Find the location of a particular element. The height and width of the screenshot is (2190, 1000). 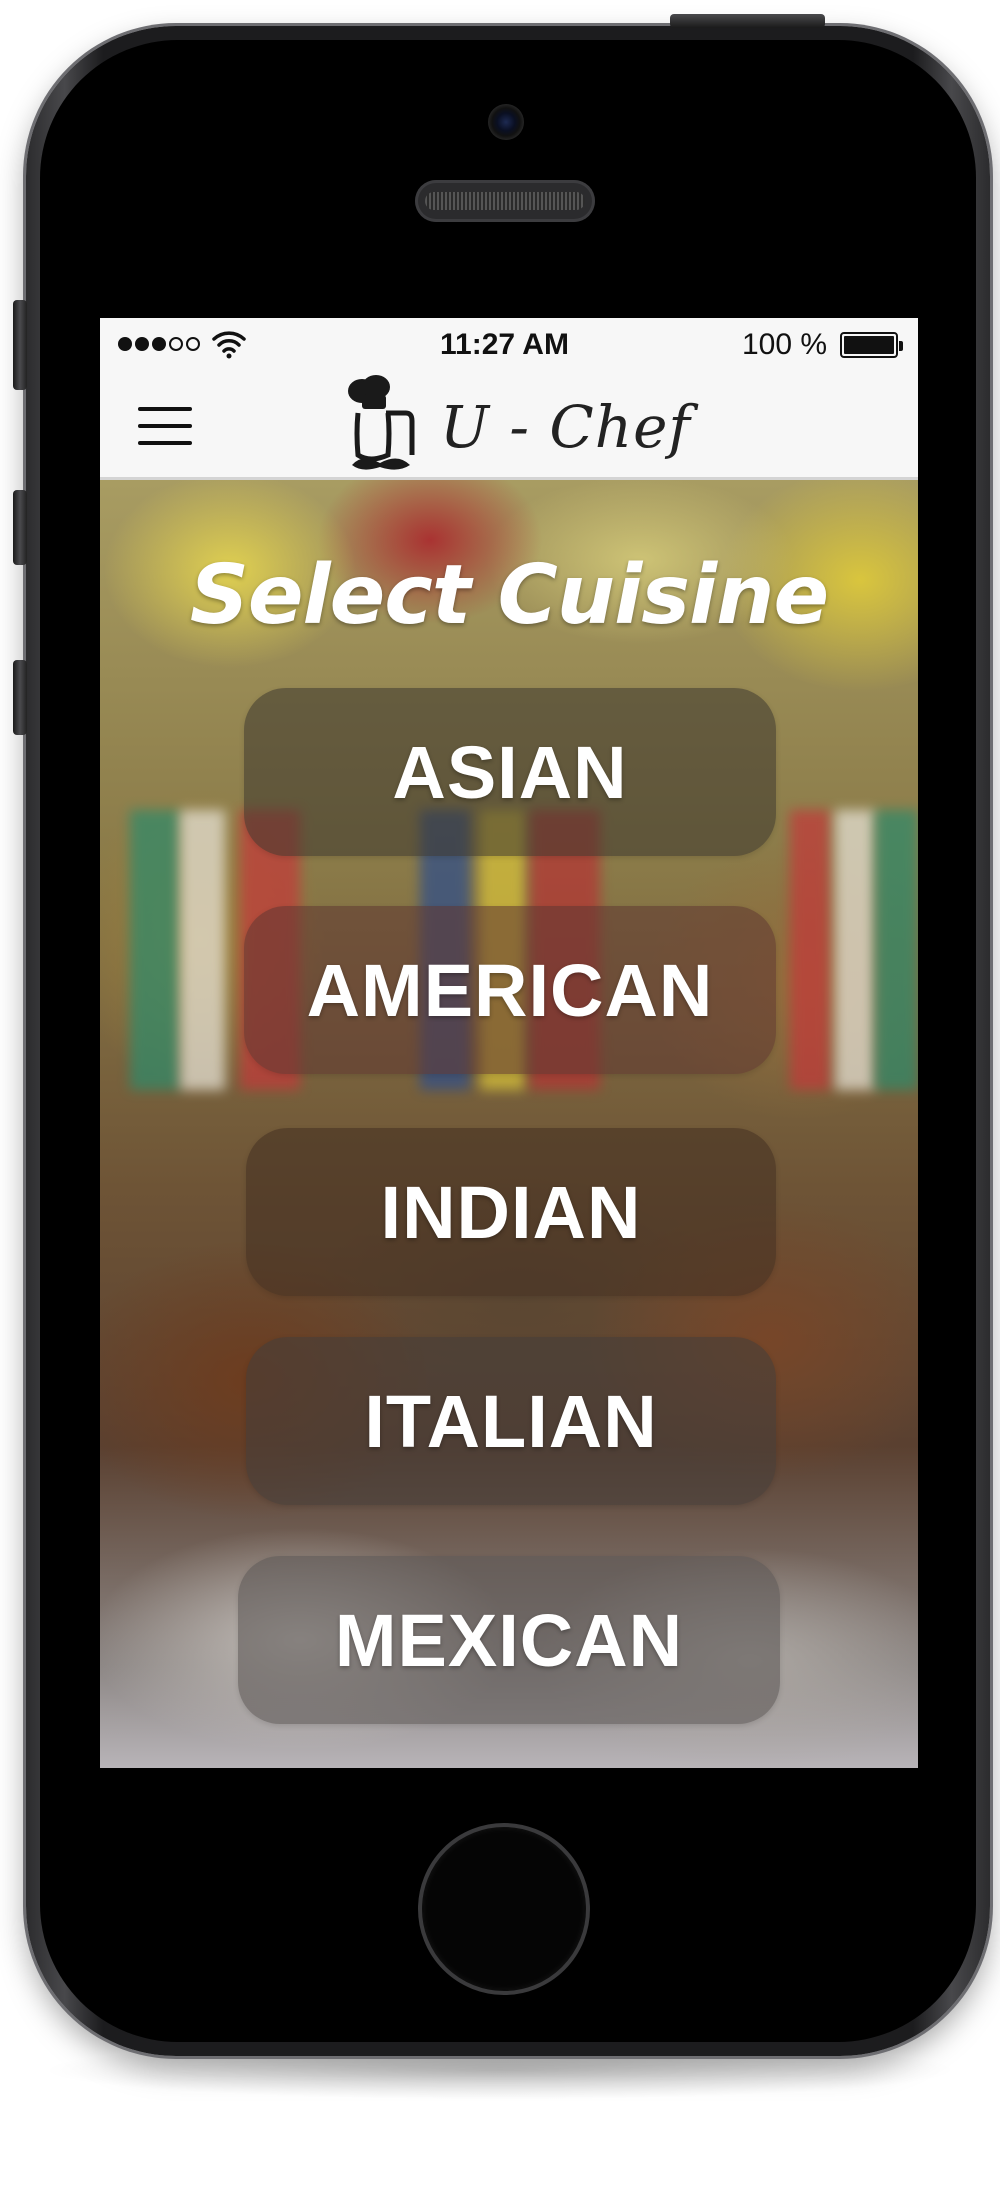

chef-logo-icon is located at coordinates (381, 422).